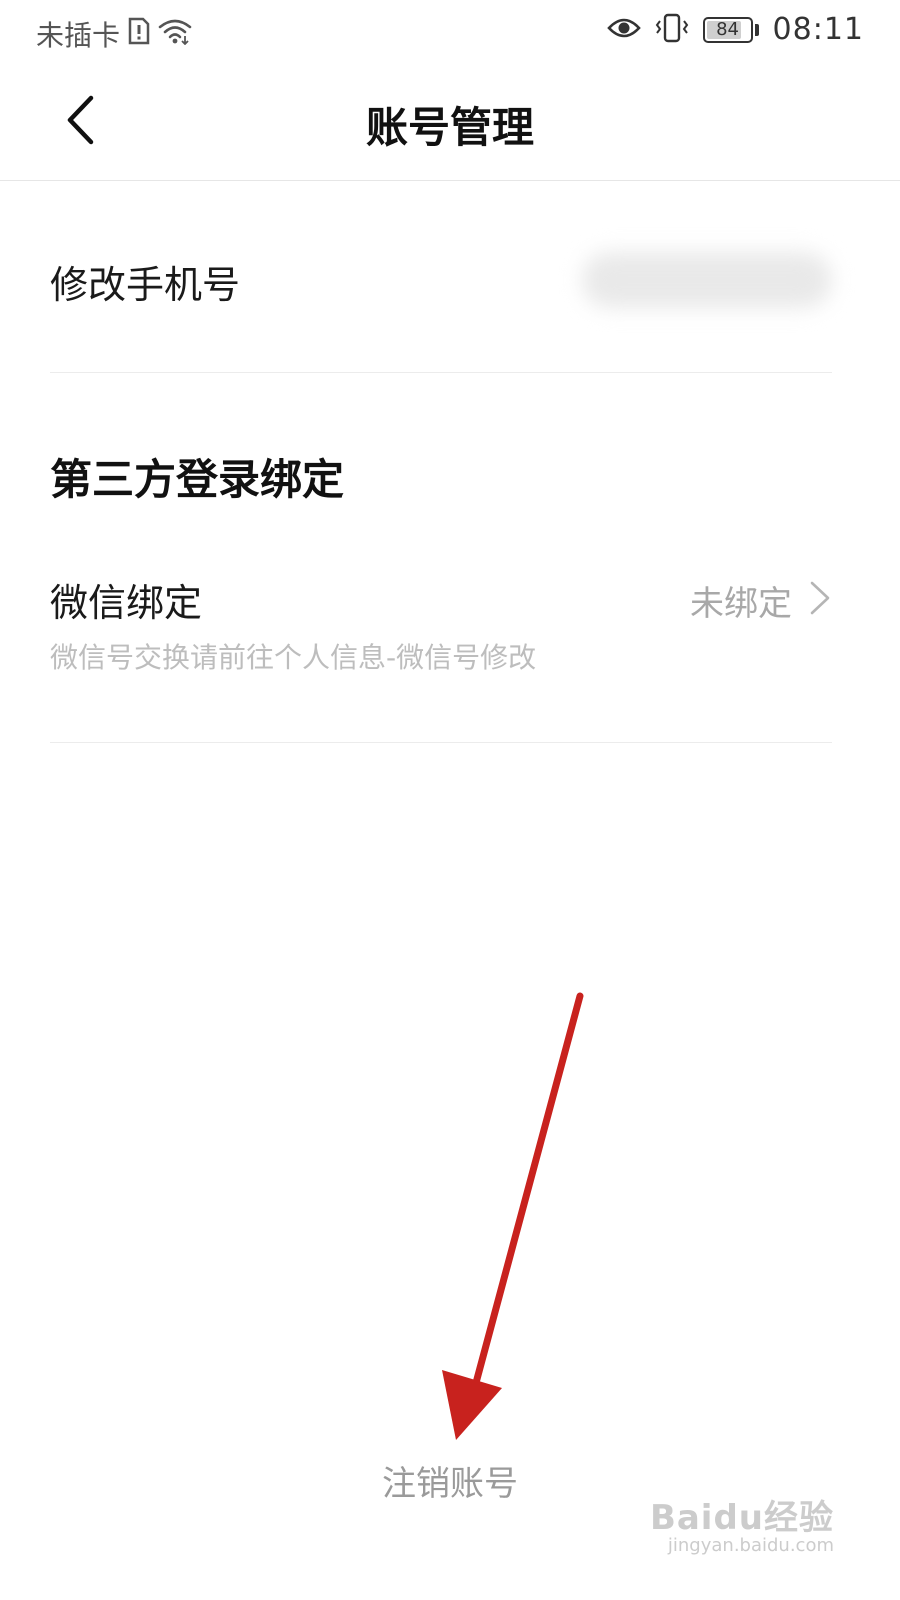 This screenshot has width=900, height=1600. I want to click on vibrate-icon, so click(672, 30).